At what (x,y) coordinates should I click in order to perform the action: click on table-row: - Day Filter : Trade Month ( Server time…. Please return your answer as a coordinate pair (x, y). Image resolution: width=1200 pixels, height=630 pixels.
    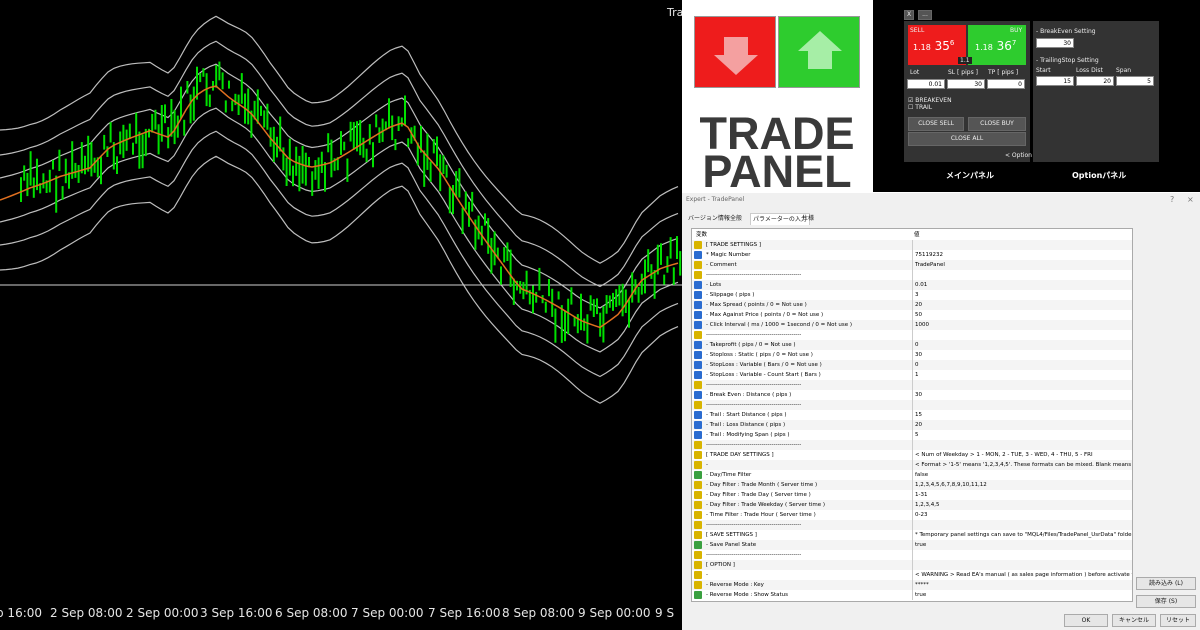
    Looking at the image, I should click on (912, 485).